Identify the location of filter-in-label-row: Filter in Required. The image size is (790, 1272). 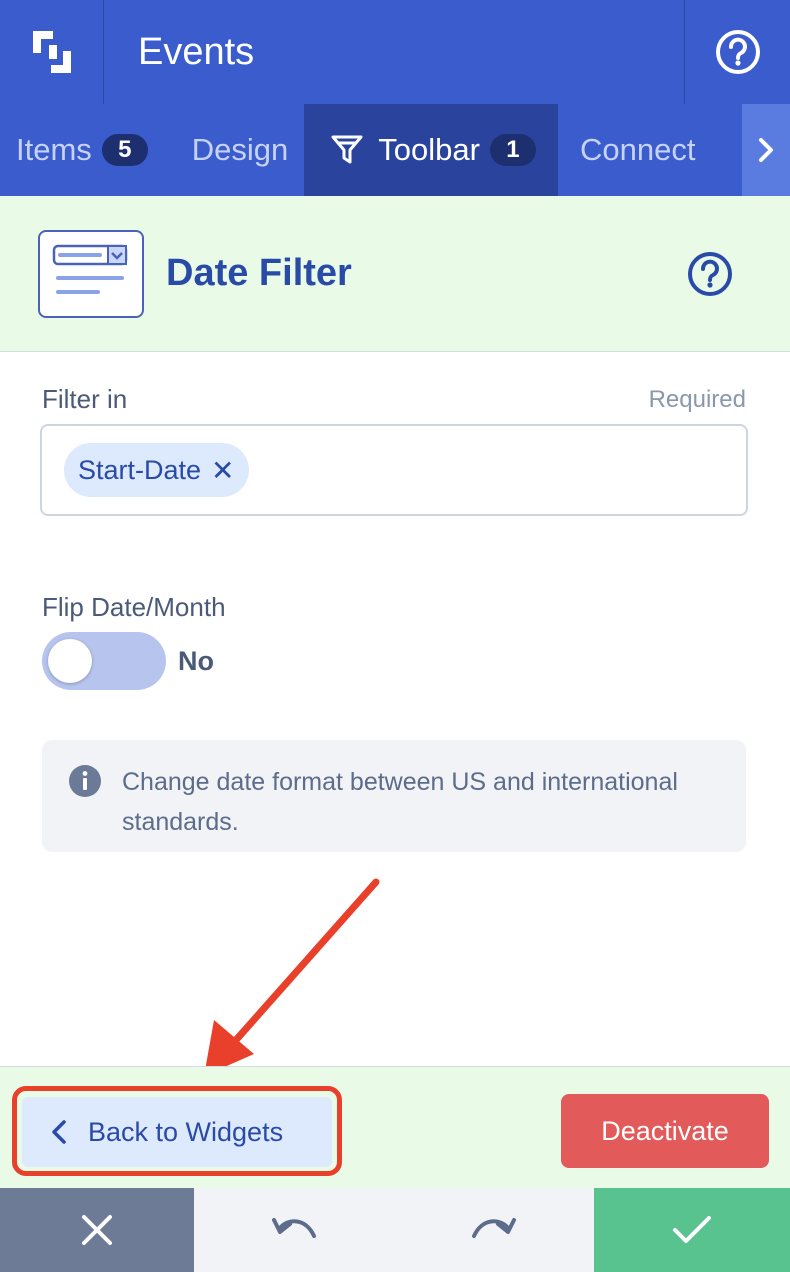
(394, 399).